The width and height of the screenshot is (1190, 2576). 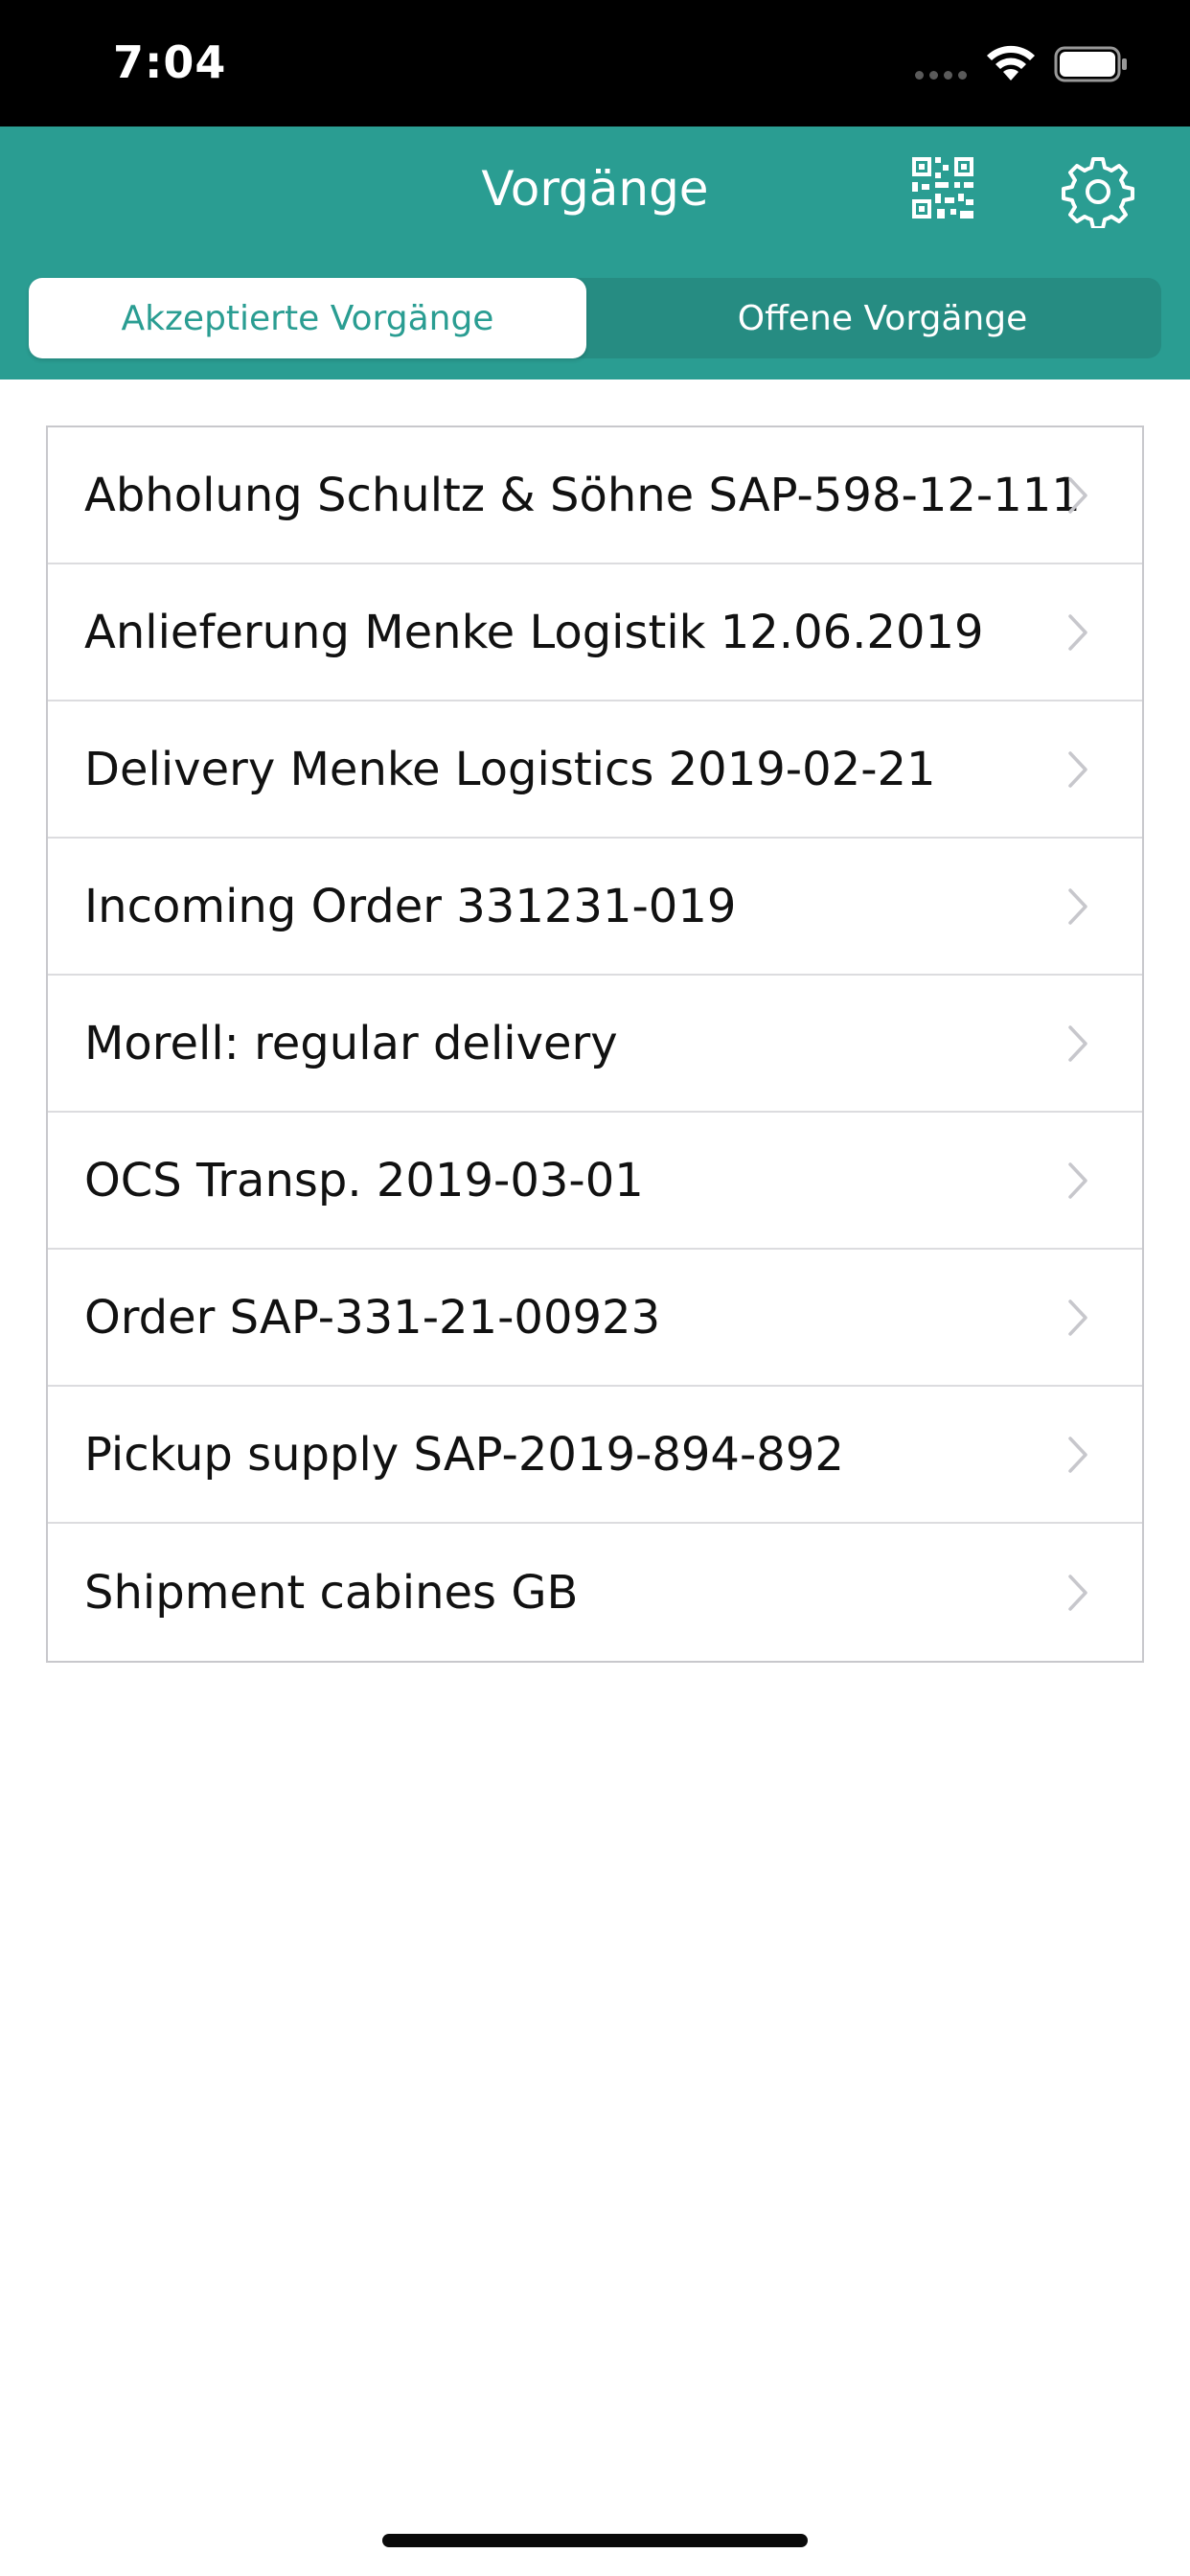 I want to click on list-item-label: Morell: regular delivery, so click(x=351, y=1043).